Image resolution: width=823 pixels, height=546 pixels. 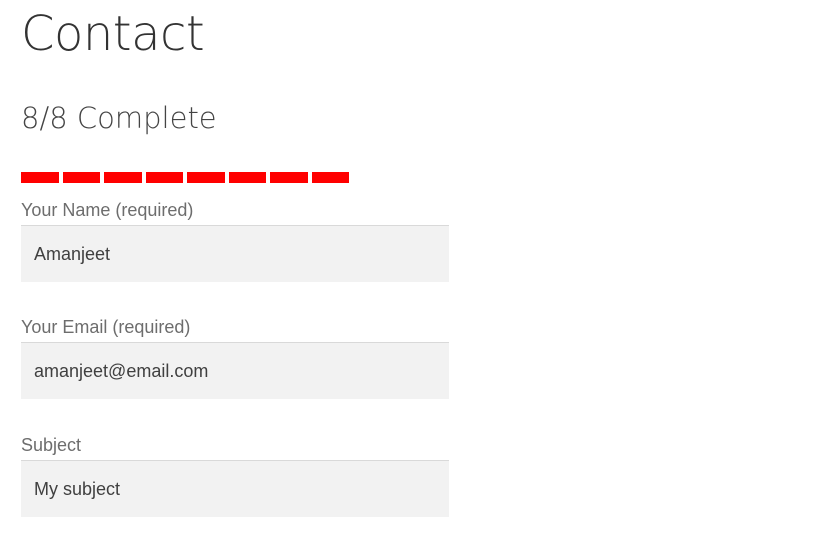 What do you see at coordinates (106, 327) in the screenshot?
I see `email-field-label: Your Email (required)` at bounding box center [106, 327].